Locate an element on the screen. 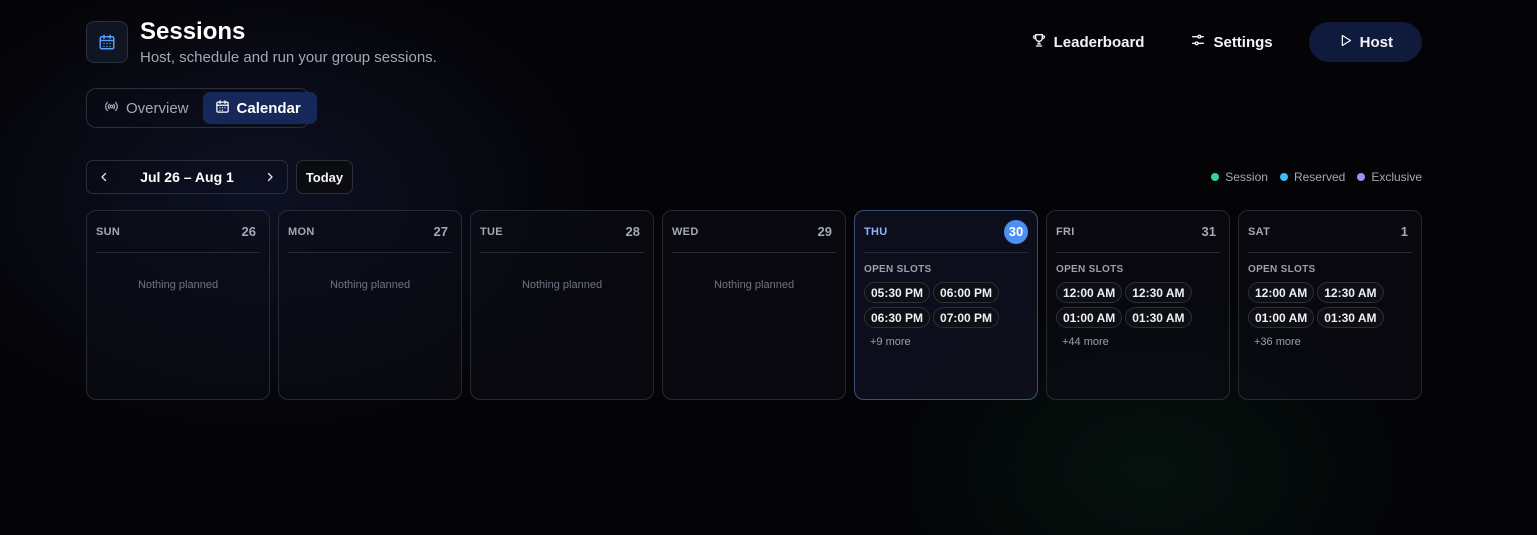  header-actions: Leaderboard Settings Host is located at coordinates (1217, 42).